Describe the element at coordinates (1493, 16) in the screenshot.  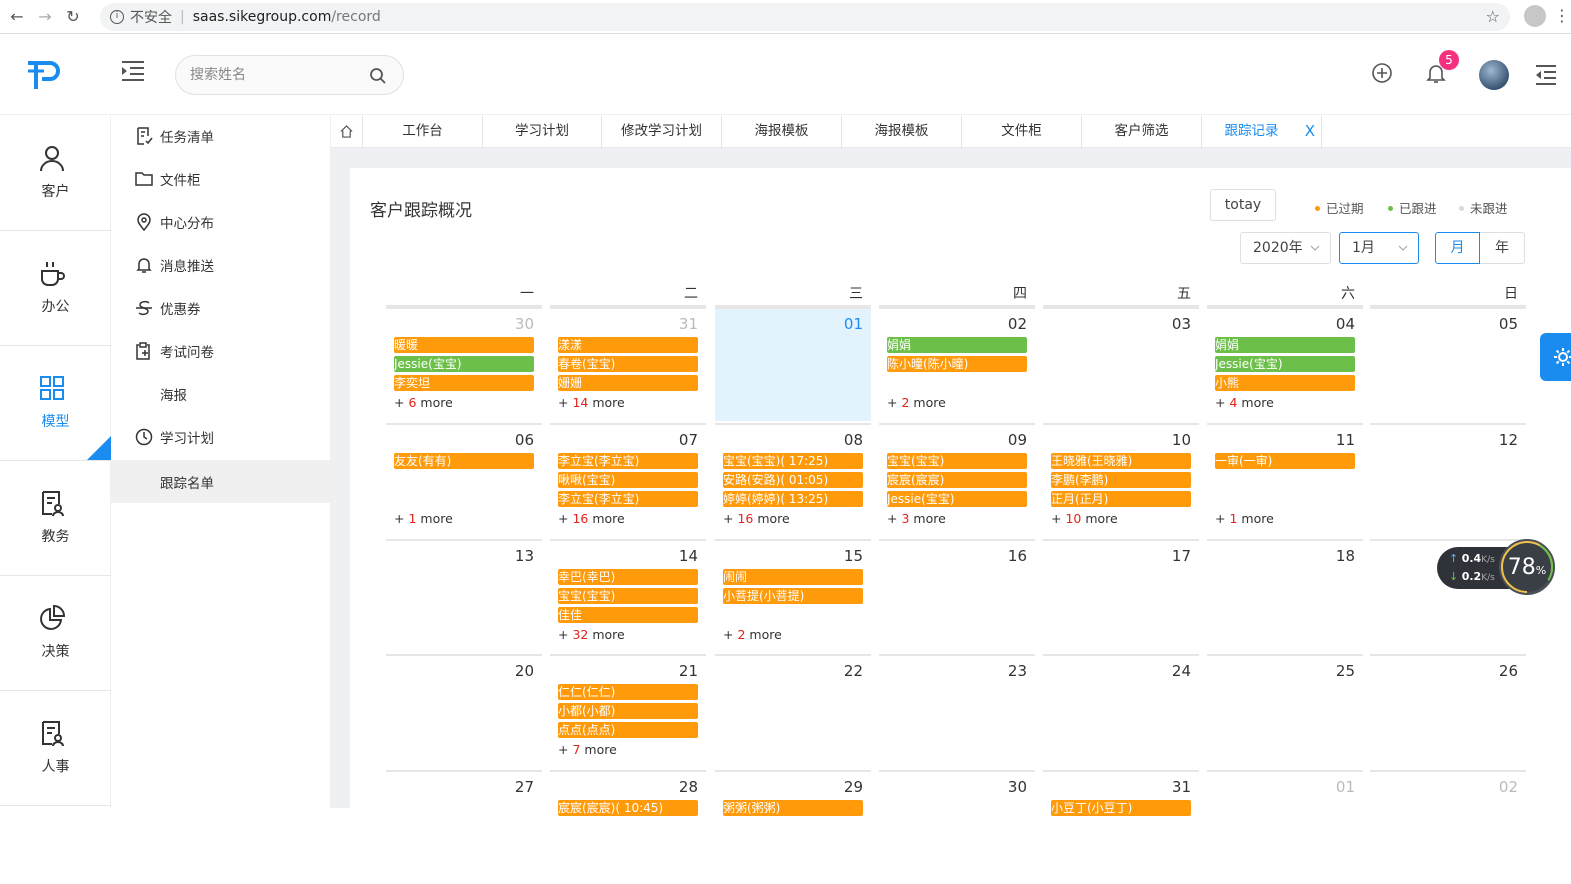
I see `bookmark-star-icon: ☆` at that location.